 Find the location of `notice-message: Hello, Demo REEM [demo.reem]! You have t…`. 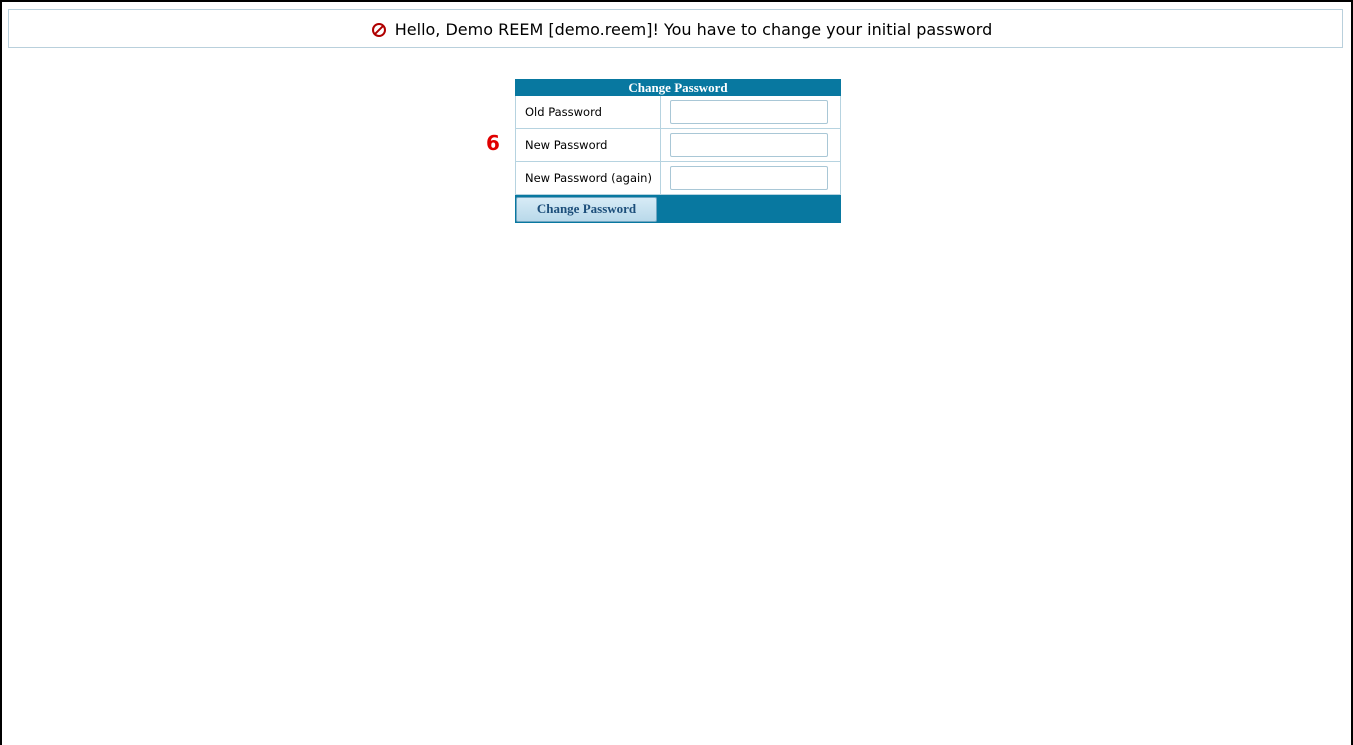

notice-message: Hello, Demo REEM [demo.reem]! You have t… is located at coordinates (693, 29).